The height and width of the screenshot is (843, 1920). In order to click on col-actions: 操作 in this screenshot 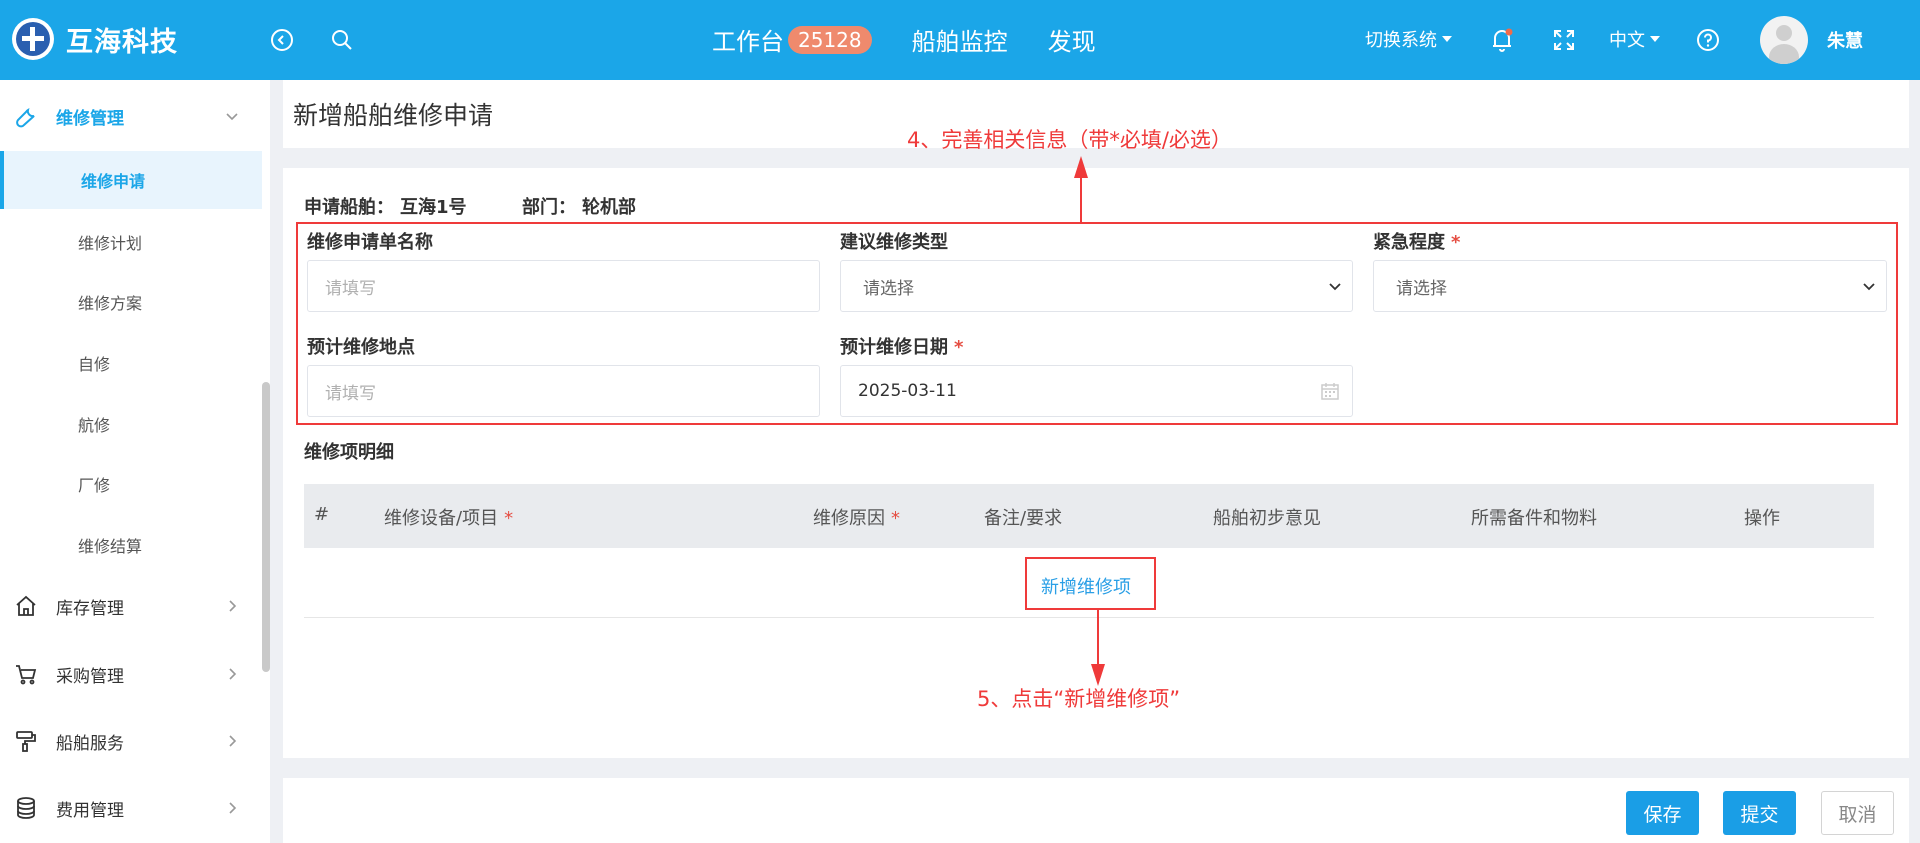, I will do `click(1762, 518)`.